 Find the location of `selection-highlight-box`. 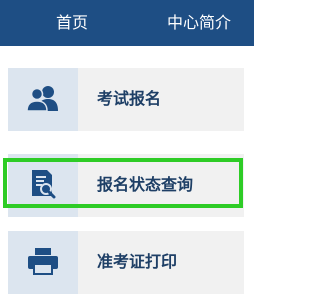

selection-highlight-box is located at coordinates (123, 183).